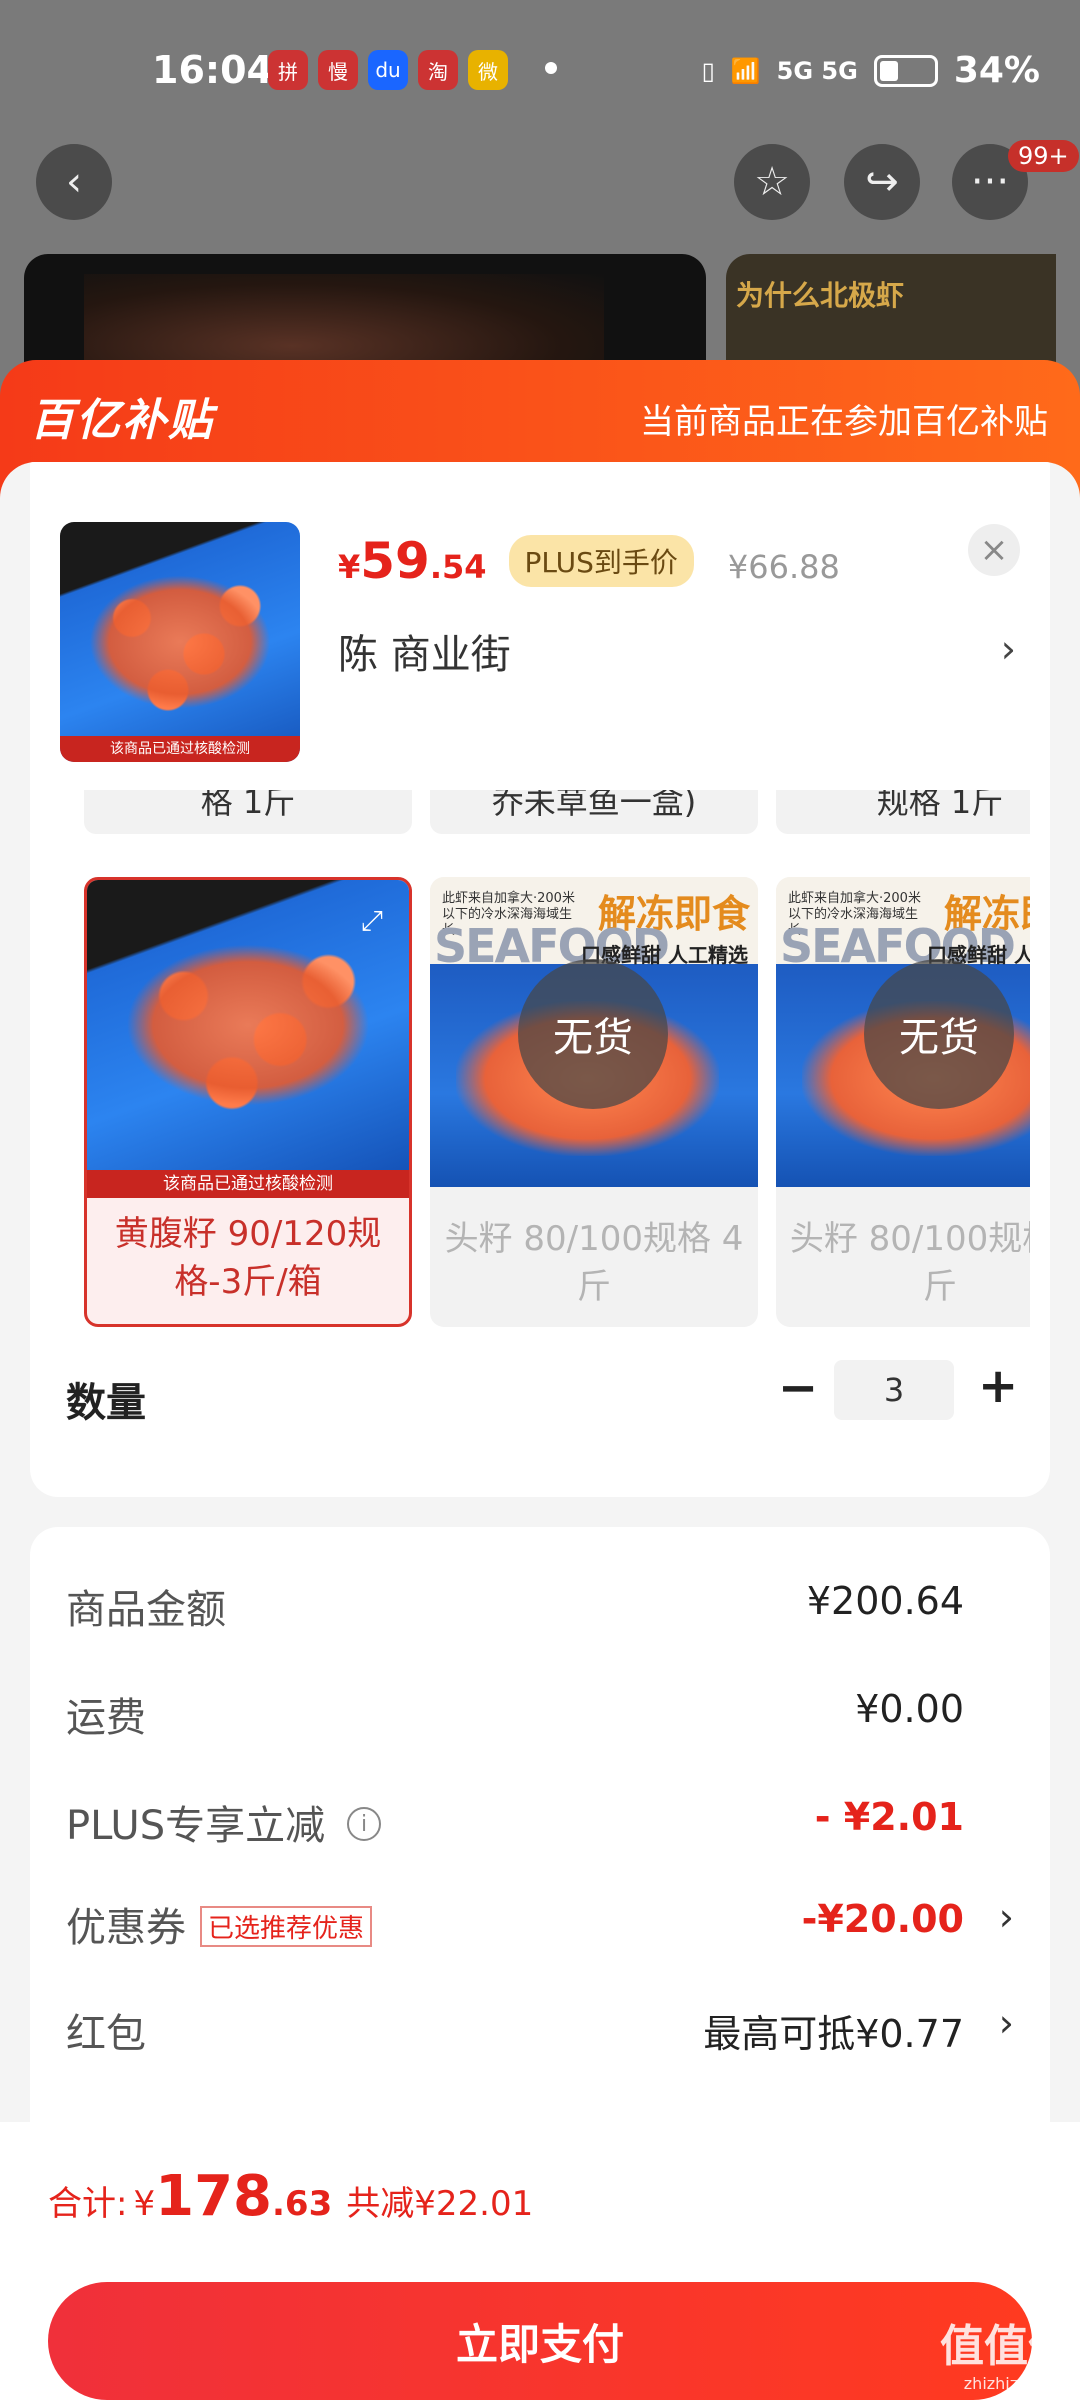 The image size is (1080, 2400). What do you see at coordinates (882, 1919) in the screenshot?
I see `coupon-value: -¥20.00` at bounding box center [882, 1919].